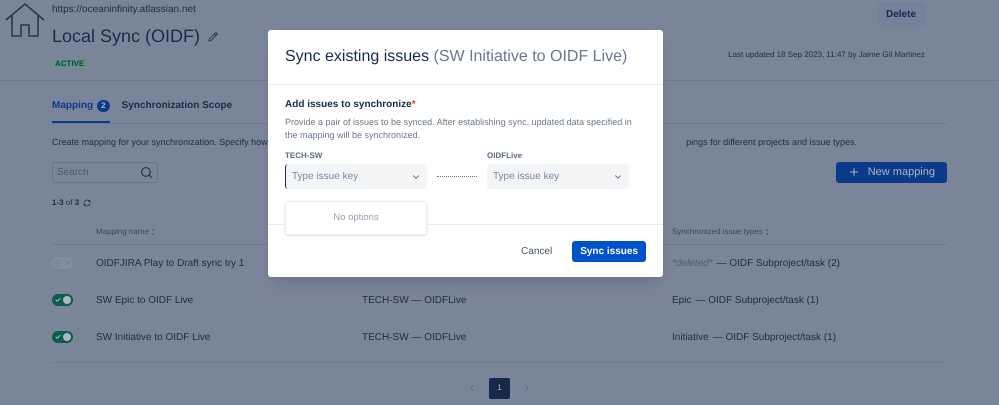 The width and height of the screenshot is (999, 405). Describe the element at coordinates (81, 110) in the screenshot. I see `tab: Mapping 2` at that location.